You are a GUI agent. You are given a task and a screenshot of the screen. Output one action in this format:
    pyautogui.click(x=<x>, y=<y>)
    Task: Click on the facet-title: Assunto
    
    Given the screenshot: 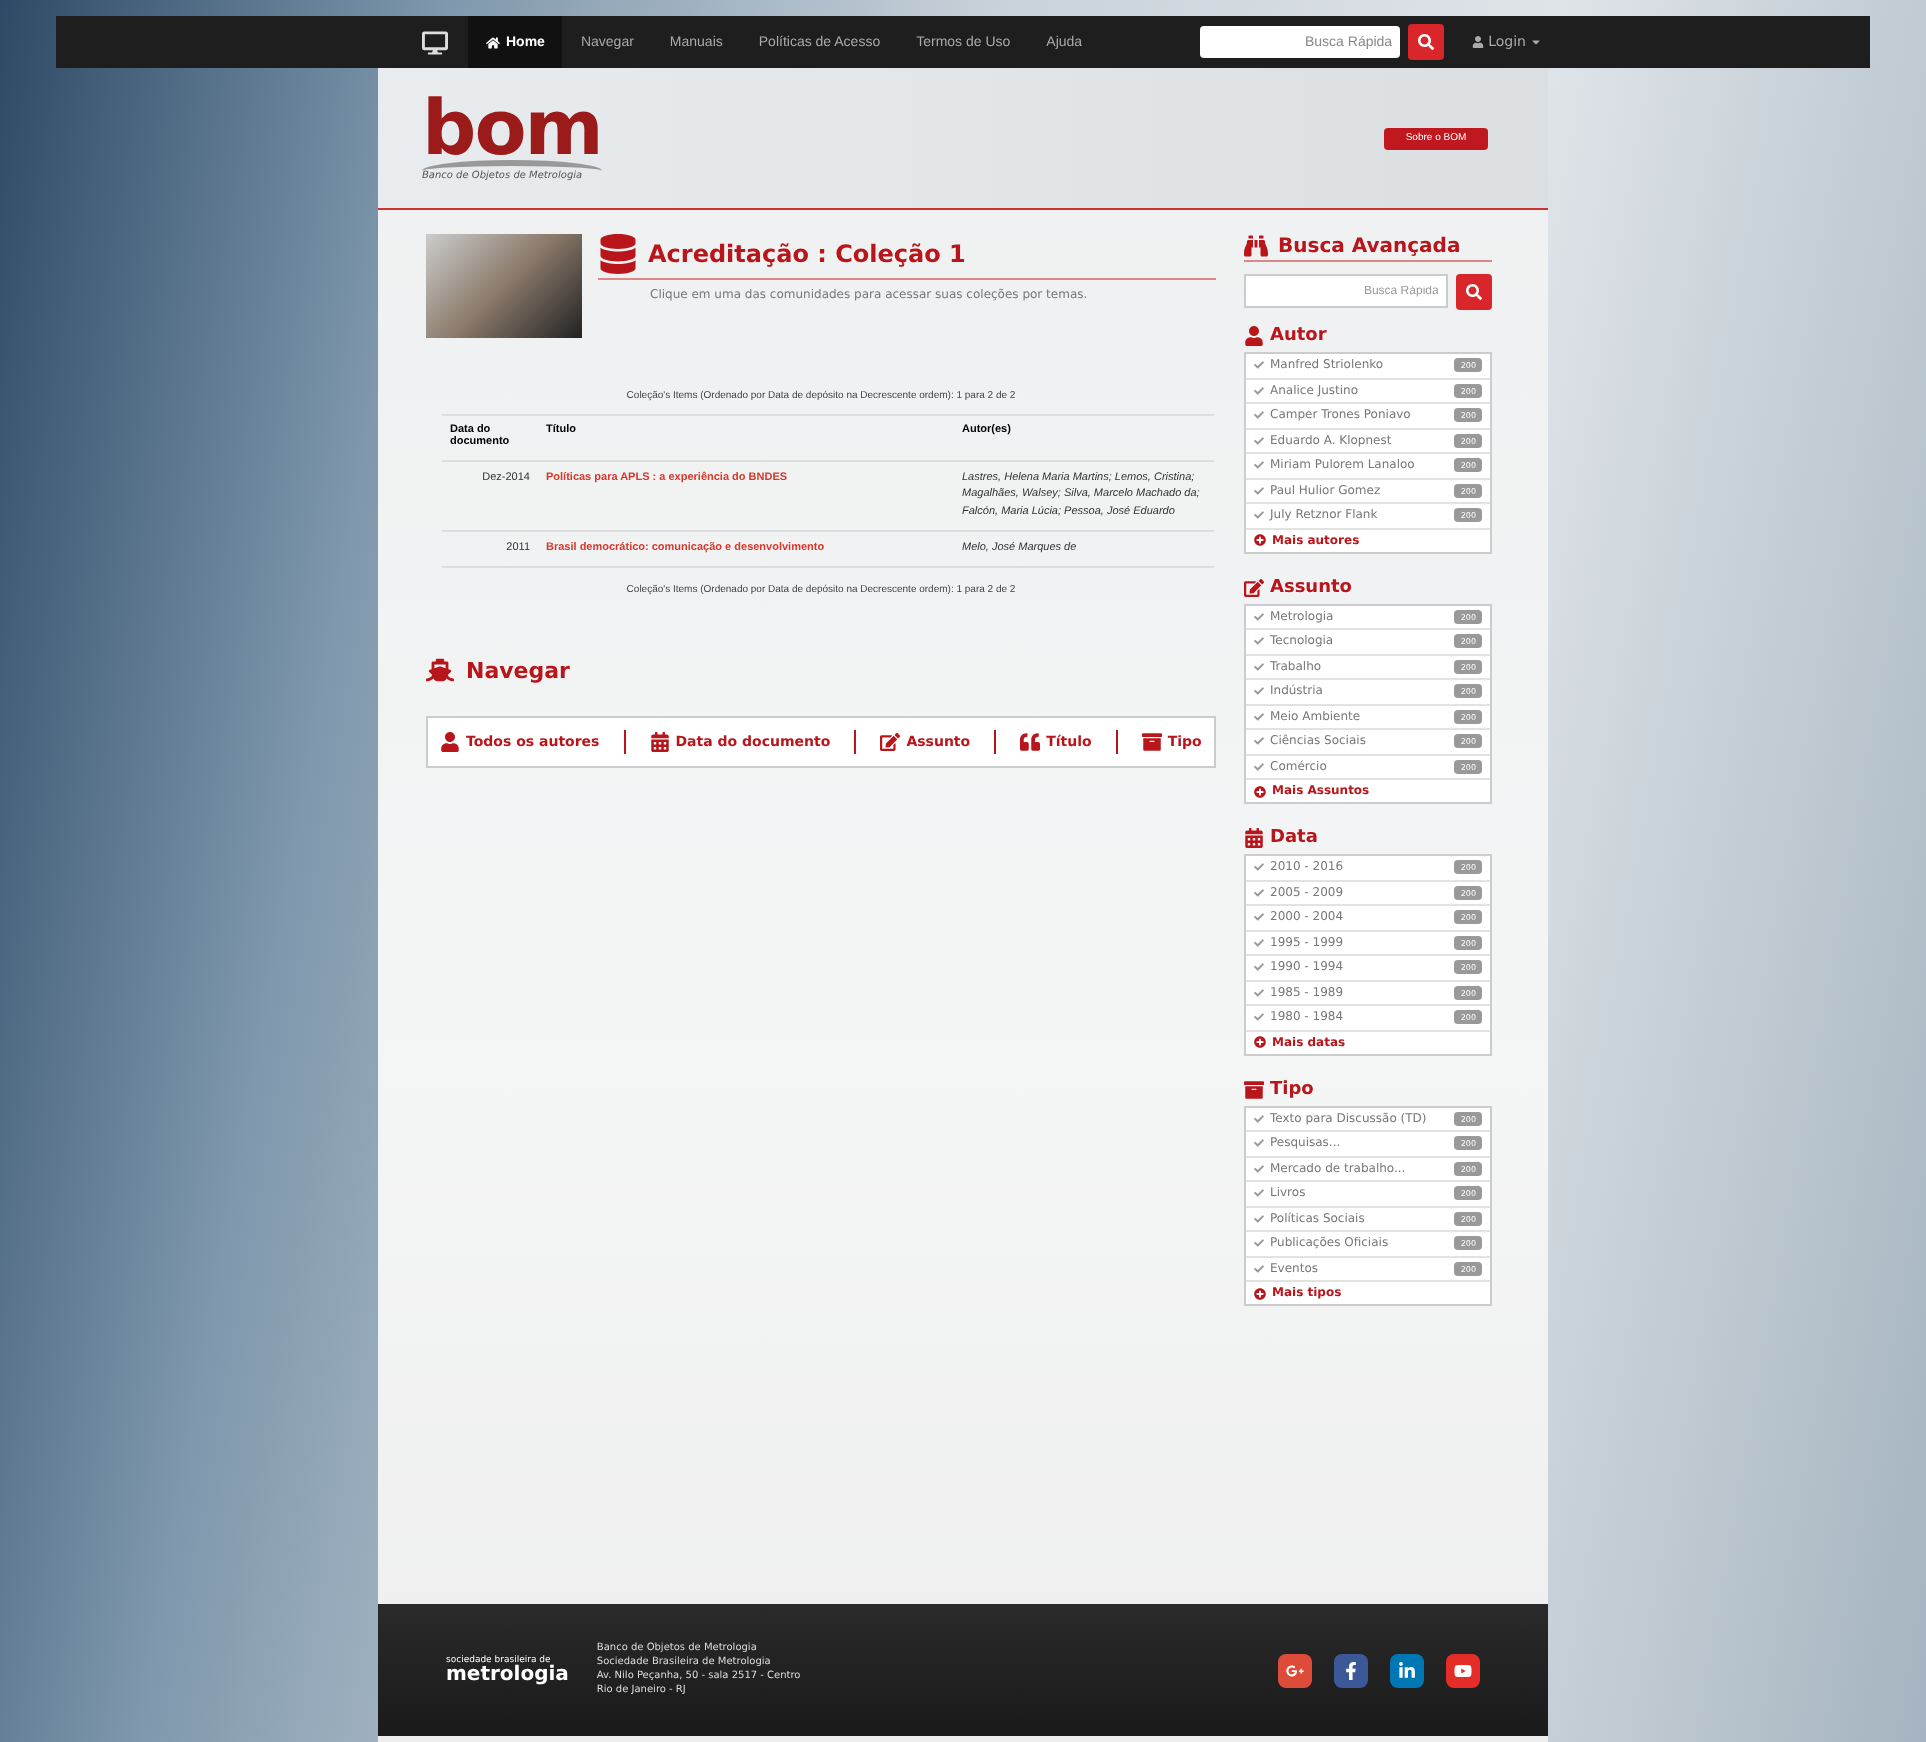 What is the action you would take?
    pyautogui.click(x=1311, y=587)
    